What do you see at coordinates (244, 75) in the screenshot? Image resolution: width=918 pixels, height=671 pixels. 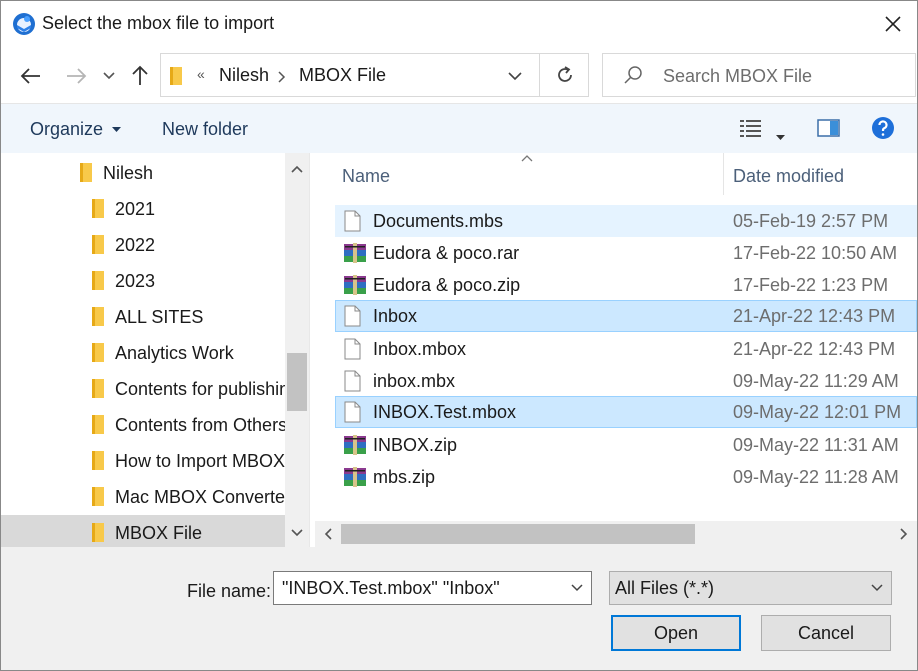 I see `breadcrumb-nilesh: Nilesh` at bounding box center [244, 75].